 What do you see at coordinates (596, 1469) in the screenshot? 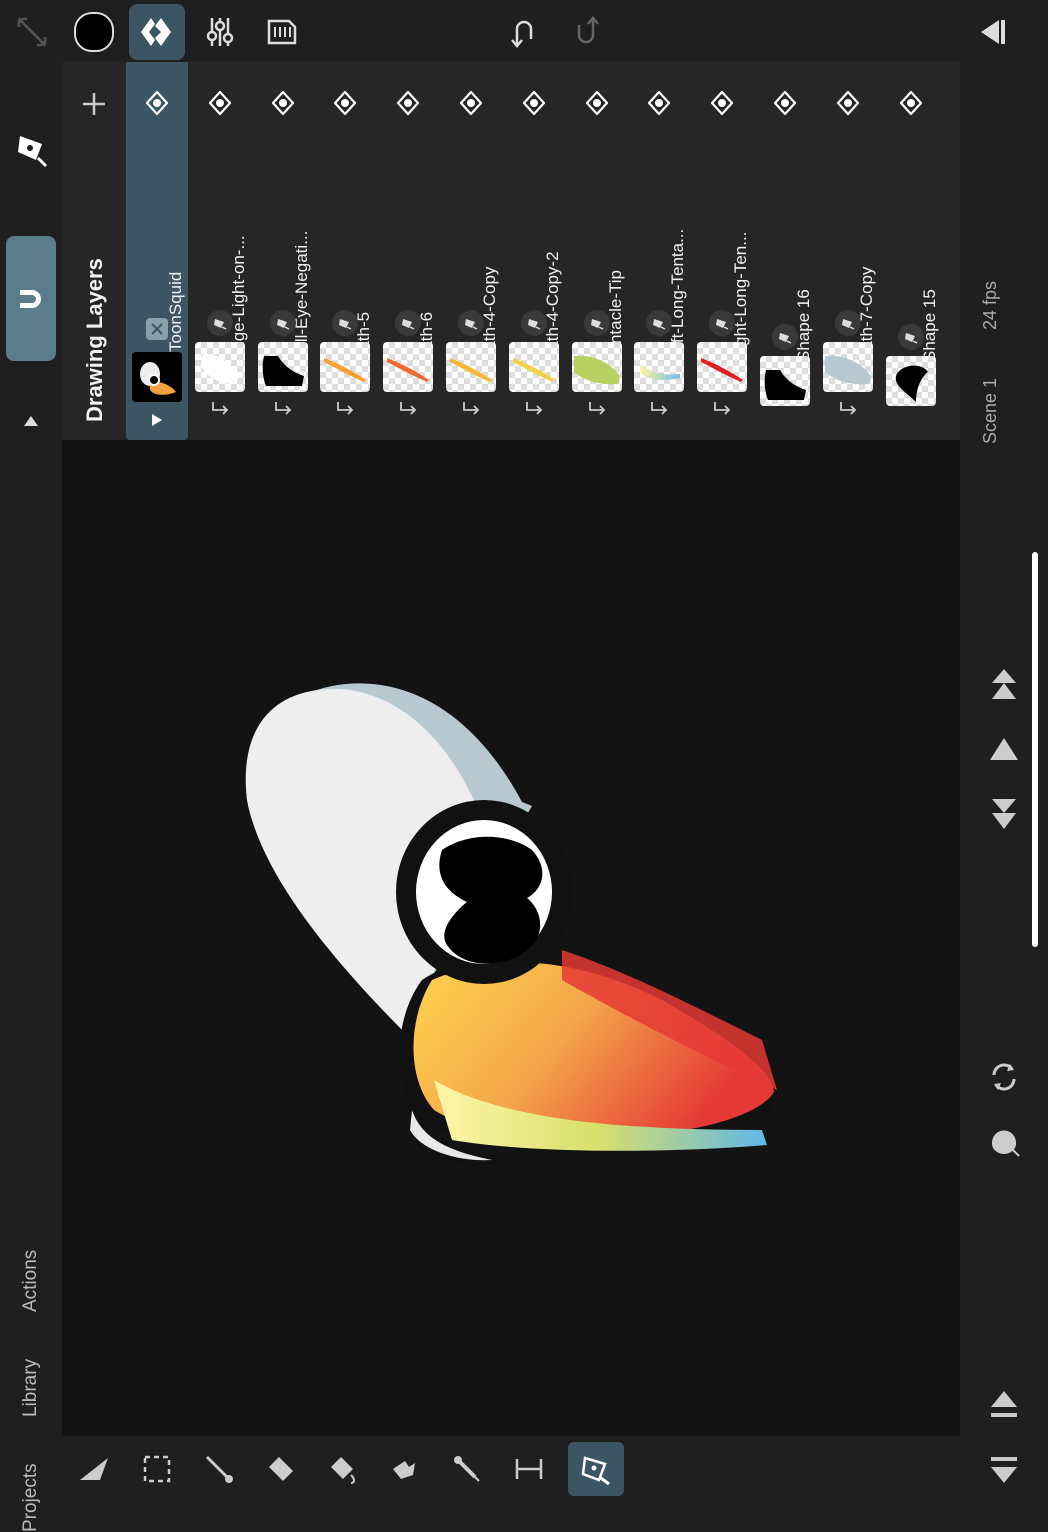
I see `pen-tool-button` at bounding box center [596, 1469].